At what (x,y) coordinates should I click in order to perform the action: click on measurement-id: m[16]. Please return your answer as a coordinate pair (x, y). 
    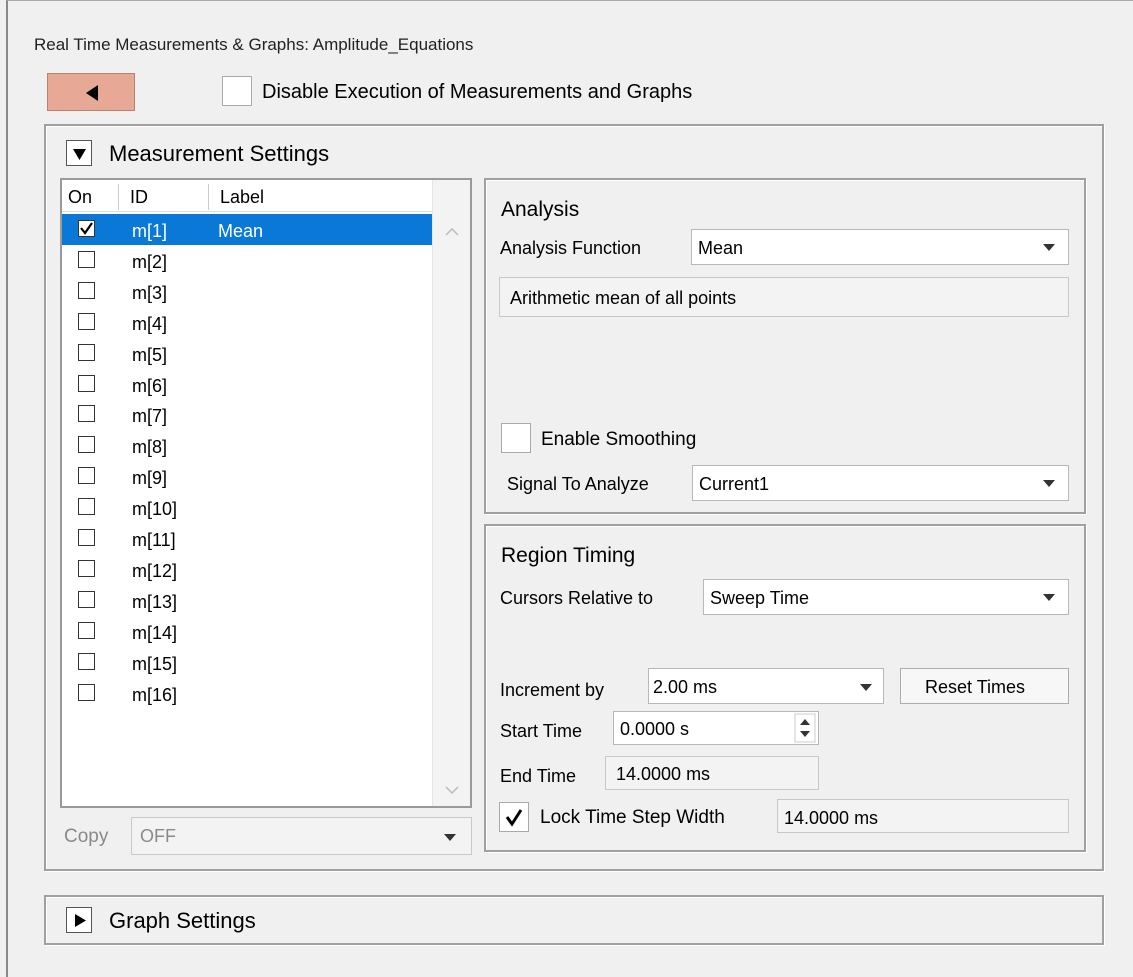
    Looking at the image, I should click on (155, 695).